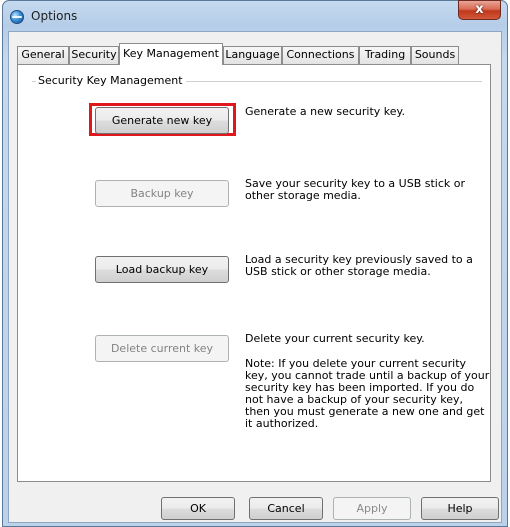  What do you see at coordinates (372, 508) in the screenshot?
I see `apply-button: Apply` at bounding box center [372, 508].